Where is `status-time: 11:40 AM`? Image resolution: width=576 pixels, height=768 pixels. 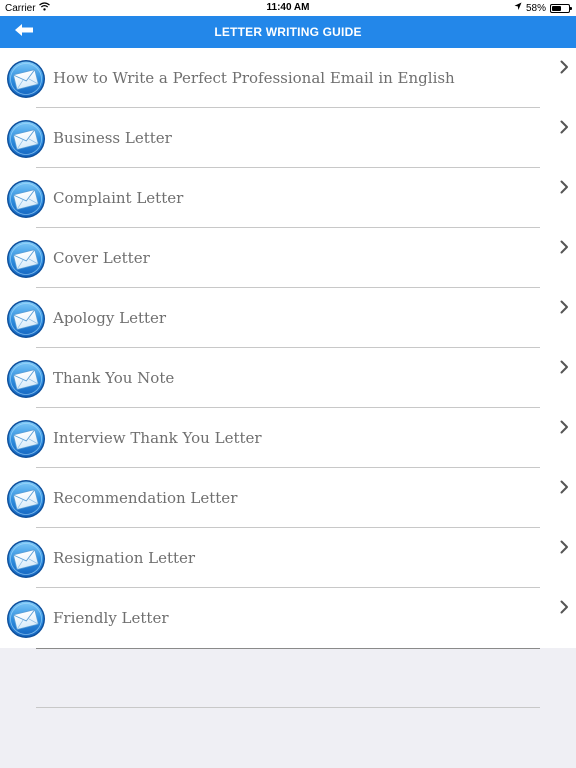 status-time: 11:40 AM is located at coordinates (288, 7).